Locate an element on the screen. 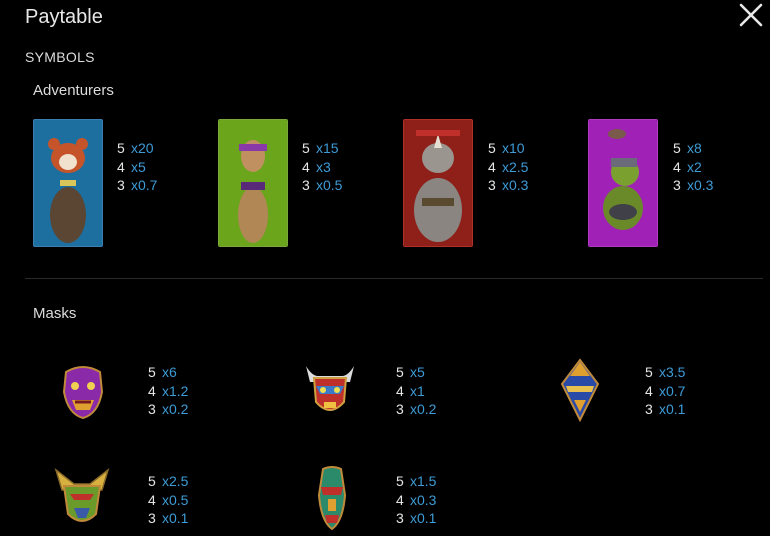 Image resolution: width=770 pixels, height=536 pixels. pays-rhino: 5 x10 4 x2.5 3 x0.3 is located at coordinates (508, 167).